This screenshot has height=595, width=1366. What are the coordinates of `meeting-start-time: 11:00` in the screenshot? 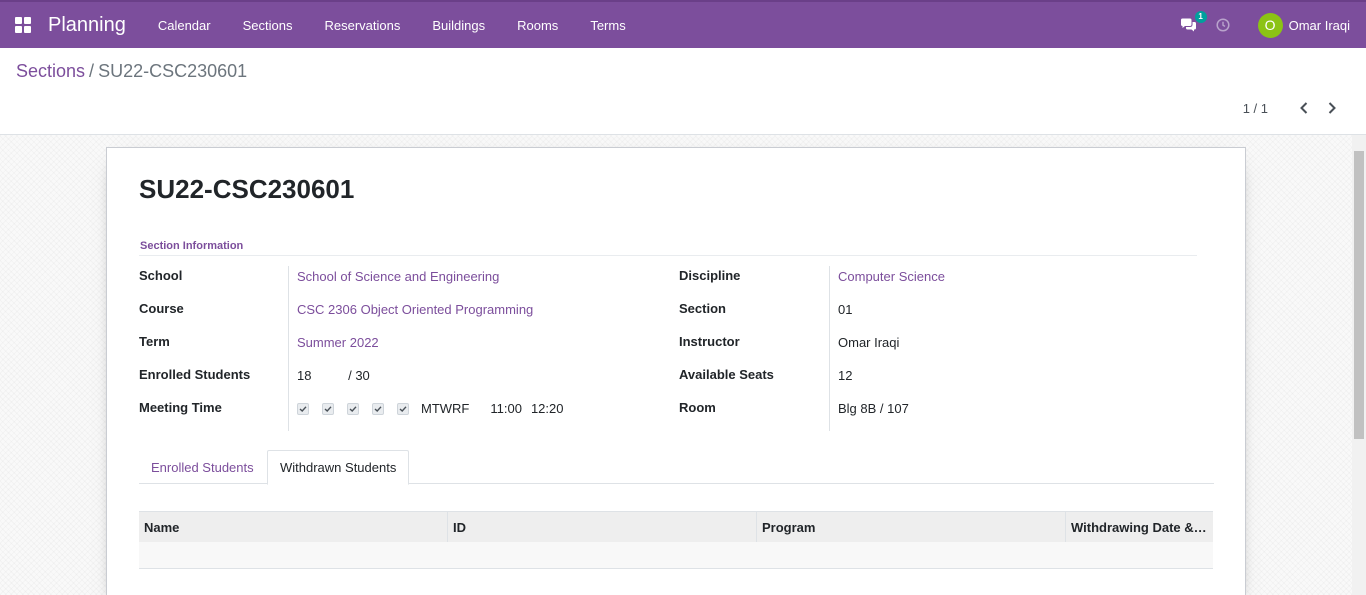 It's located at (506, 408).